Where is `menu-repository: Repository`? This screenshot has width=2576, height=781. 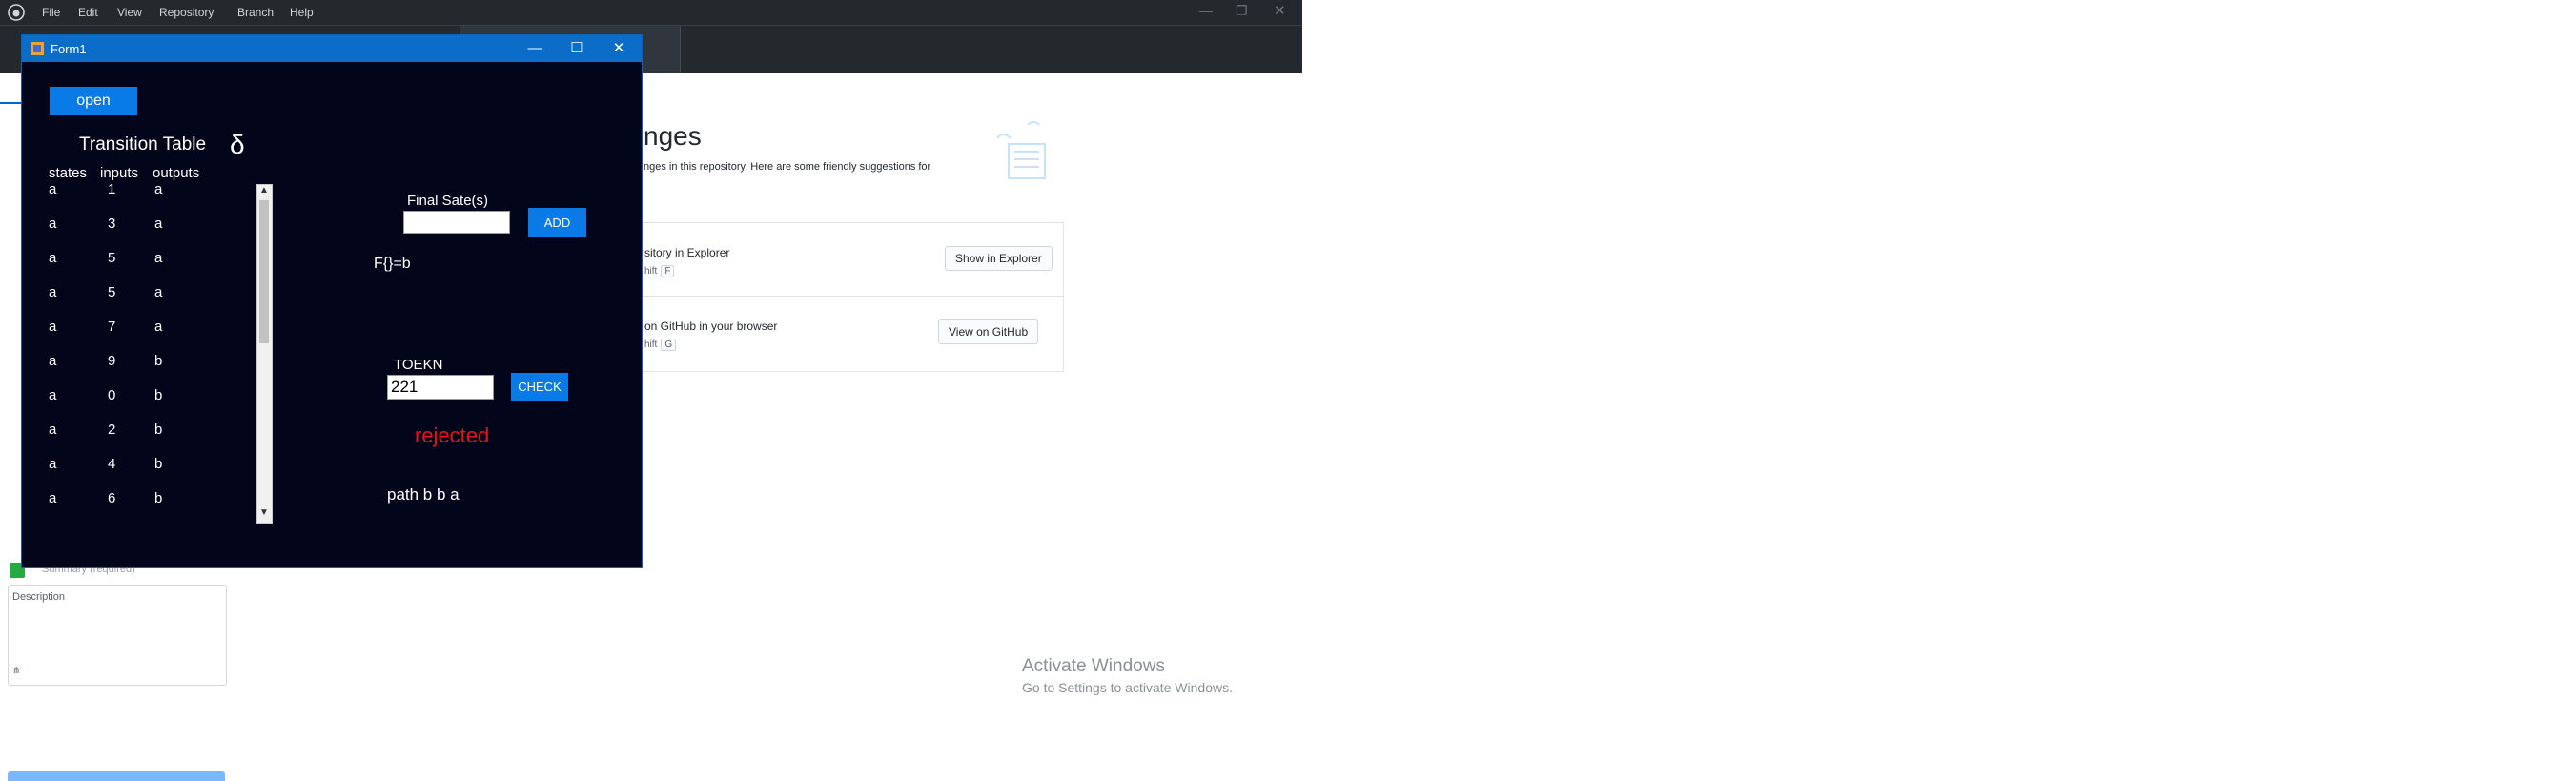 menu-repository: Repository is located at coordinates (187, 12).